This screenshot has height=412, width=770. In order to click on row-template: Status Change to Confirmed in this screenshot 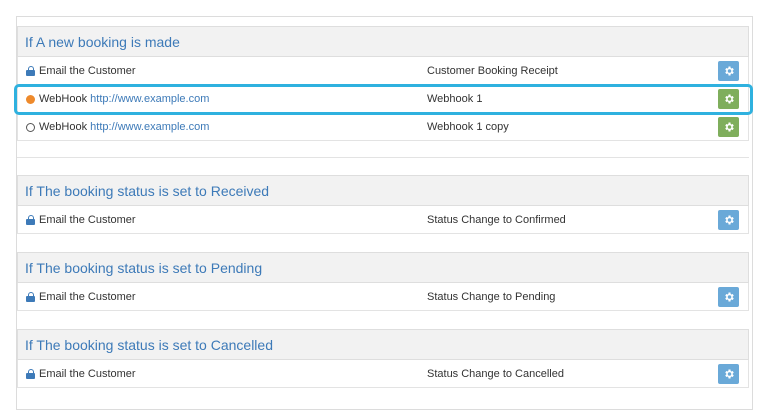, I will do `click(496, 220)`.